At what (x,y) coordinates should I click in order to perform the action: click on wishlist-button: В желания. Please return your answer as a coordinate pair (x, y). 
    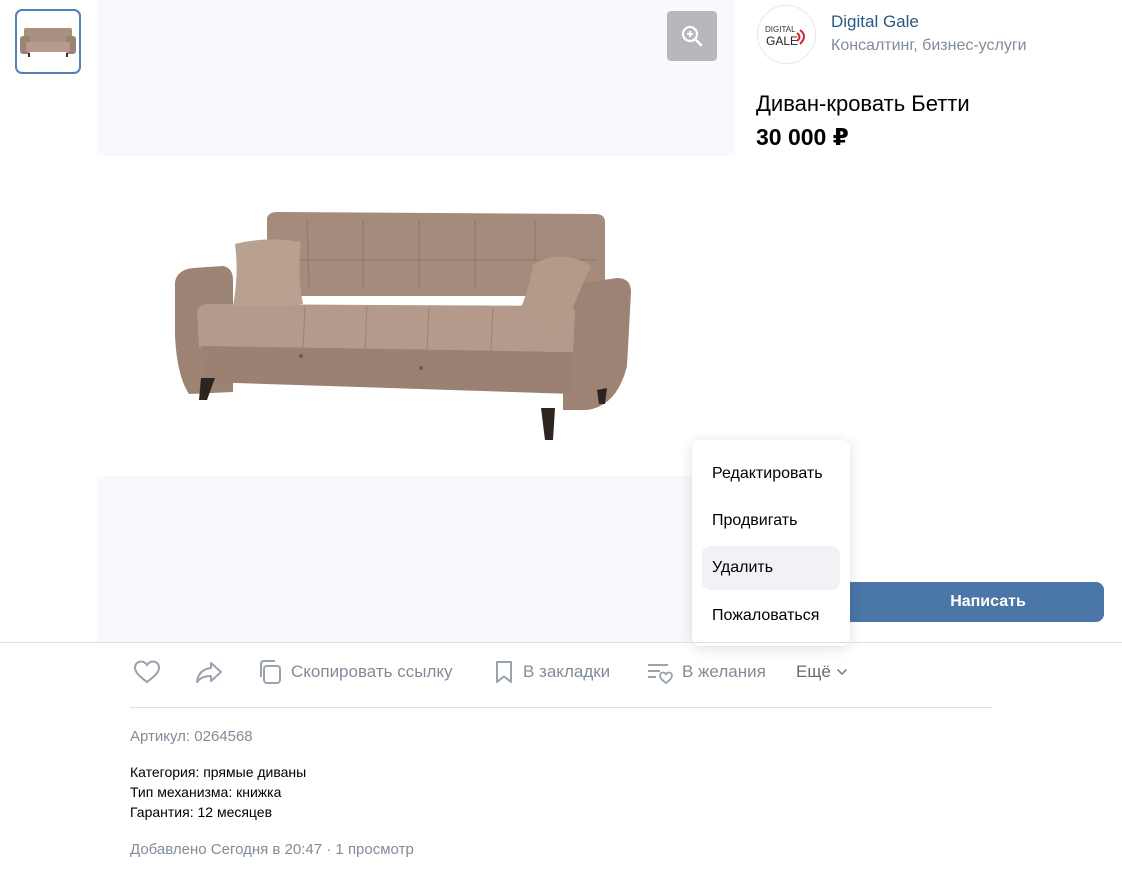
    Looking at the image, I should click on (706, 672).